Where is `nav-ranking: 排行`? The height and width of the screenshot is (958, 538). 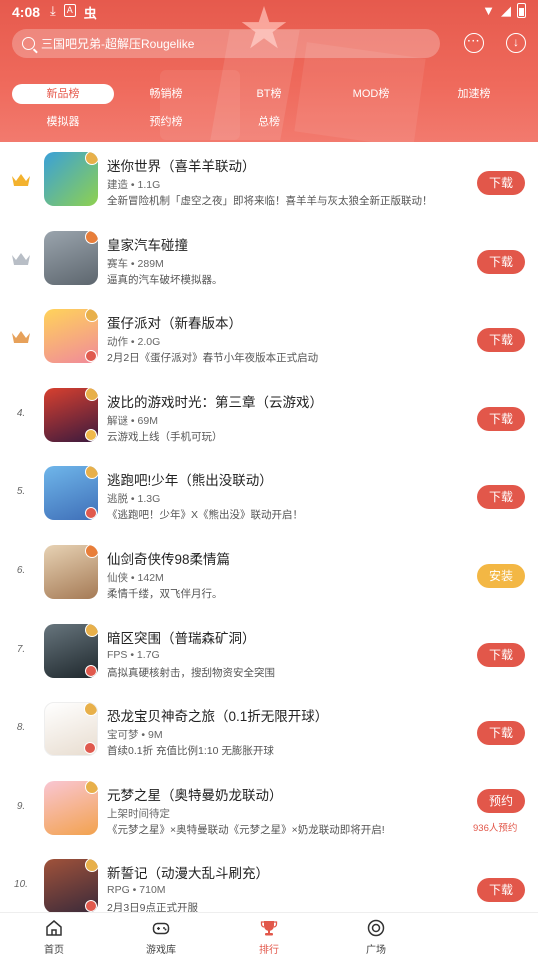 nav-ranking: 排行 is located at coordinates (269, 935).